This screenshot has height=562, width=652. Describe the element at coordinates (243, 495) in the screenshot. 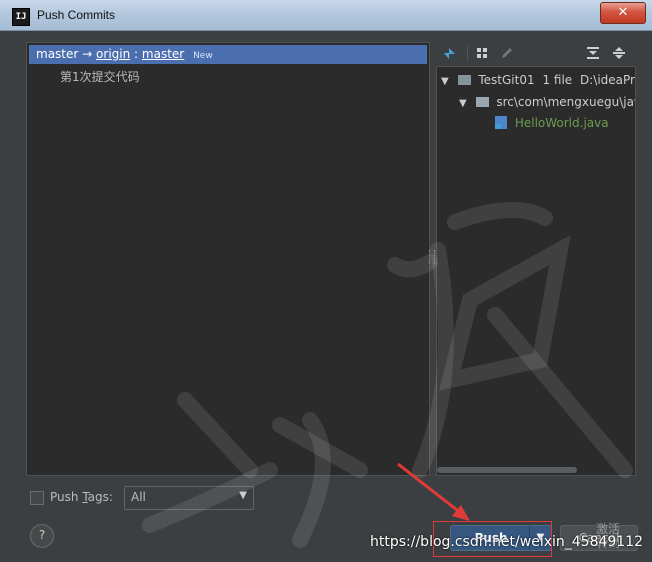

I see `chevron-down-icon: ▼` at that location.